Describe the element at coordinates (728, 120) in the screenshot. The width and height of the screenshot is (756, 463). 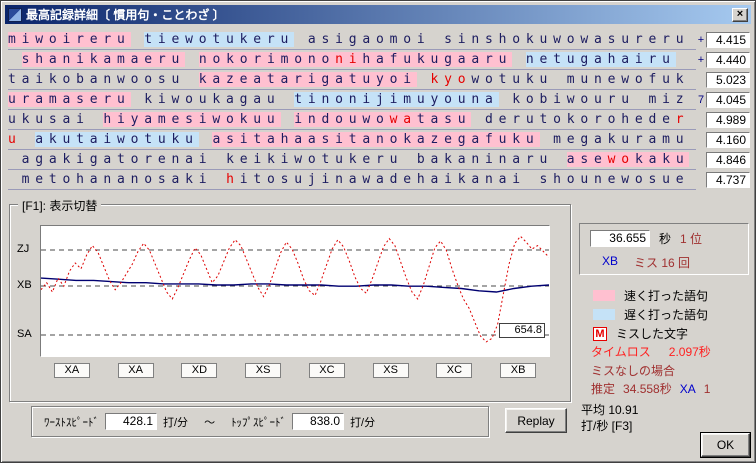
I see `lap-time-box: 4.989` at that location.